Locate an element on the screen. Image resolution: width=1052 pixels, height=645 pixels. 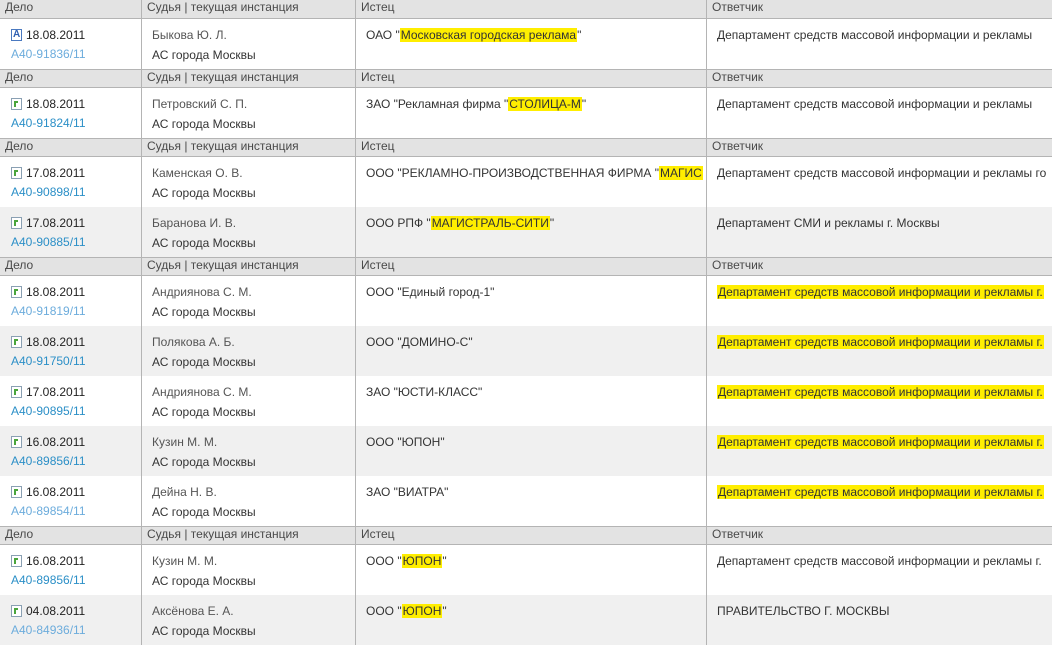
defendant-text: Департамент СМИ и рекламы г. Москвы is located at coordinates (828, 223).